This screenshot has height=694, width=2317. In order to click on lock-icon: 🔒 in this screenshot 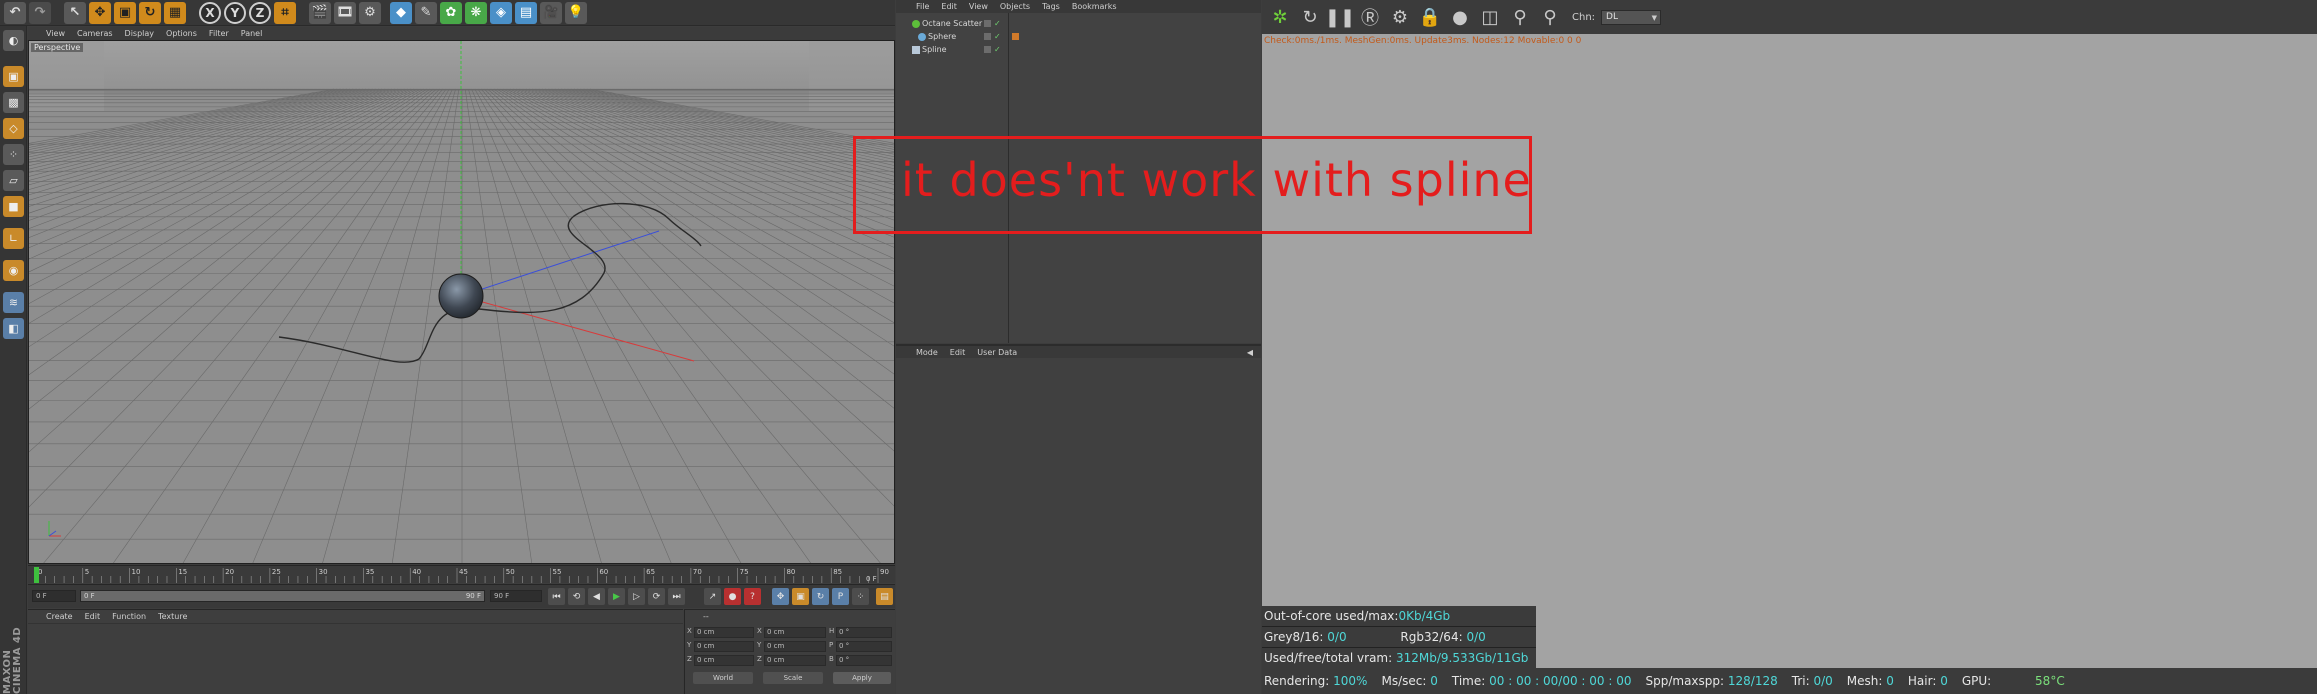, I will do `click(1430, 17)`.